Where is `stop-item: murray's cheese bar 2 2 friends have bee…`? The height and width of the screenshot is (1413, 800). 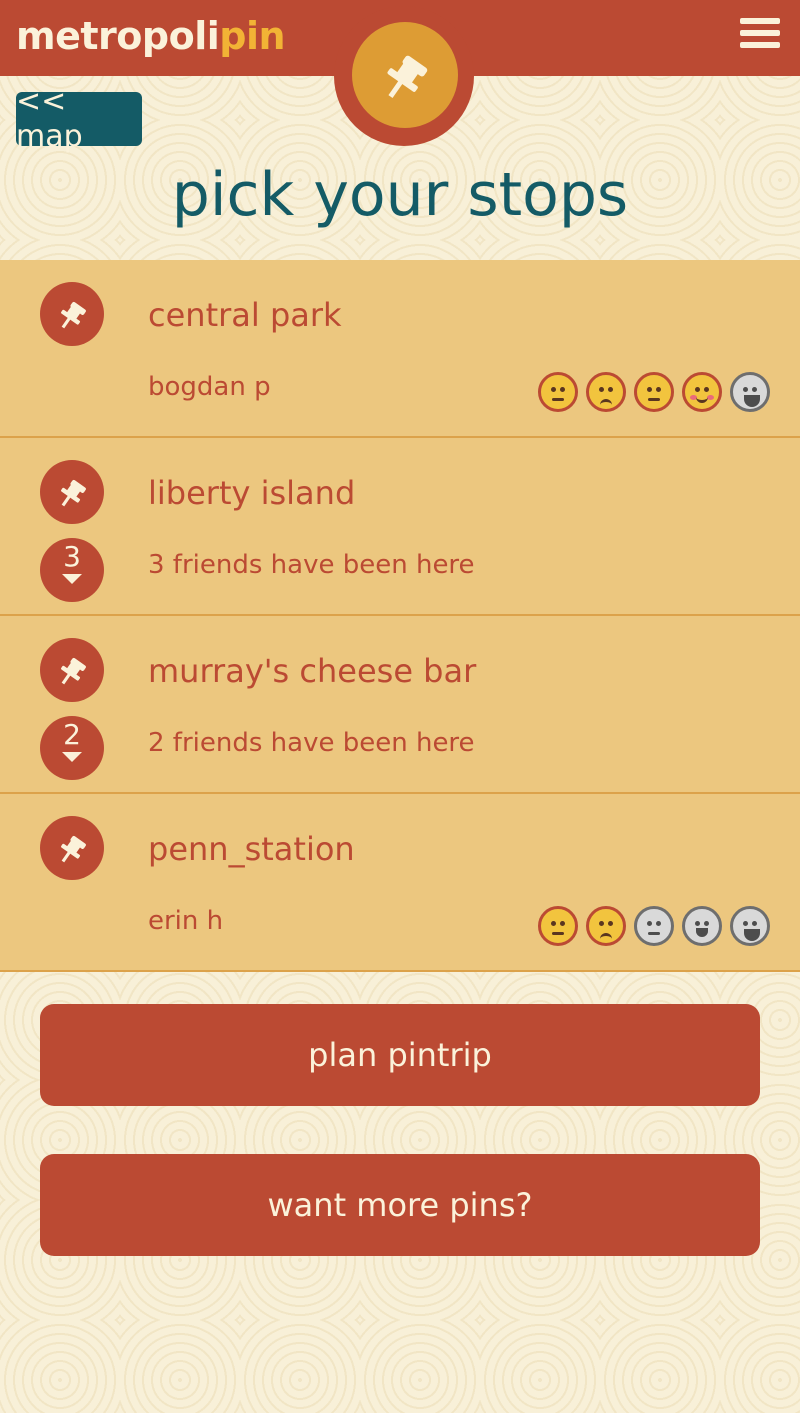 stop-item: murray's cheese bar 2 2 friends have bee… is located at coordinates (400, 705).